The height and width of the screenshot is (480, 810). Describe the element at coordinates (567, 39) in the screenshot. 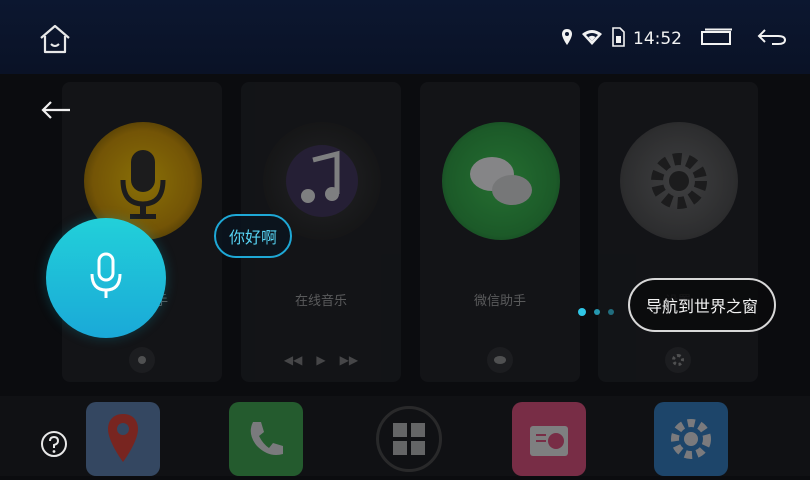

I see `location-pin-icon` at that location.